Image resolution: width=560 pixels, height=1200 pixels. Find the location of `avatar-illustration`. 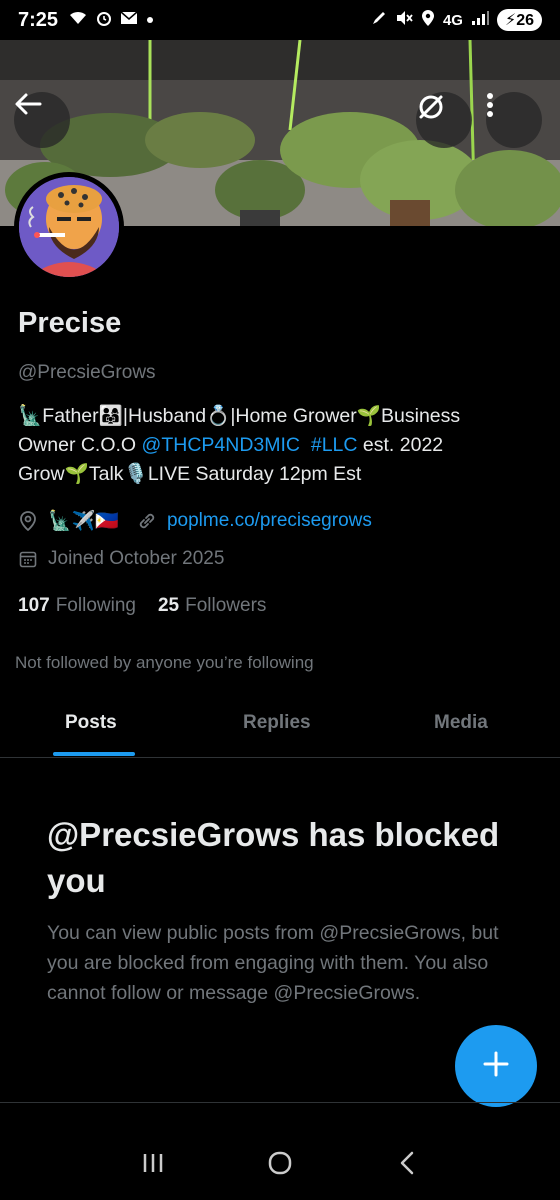

avatar-illustration is located at coordinates (69, 227).